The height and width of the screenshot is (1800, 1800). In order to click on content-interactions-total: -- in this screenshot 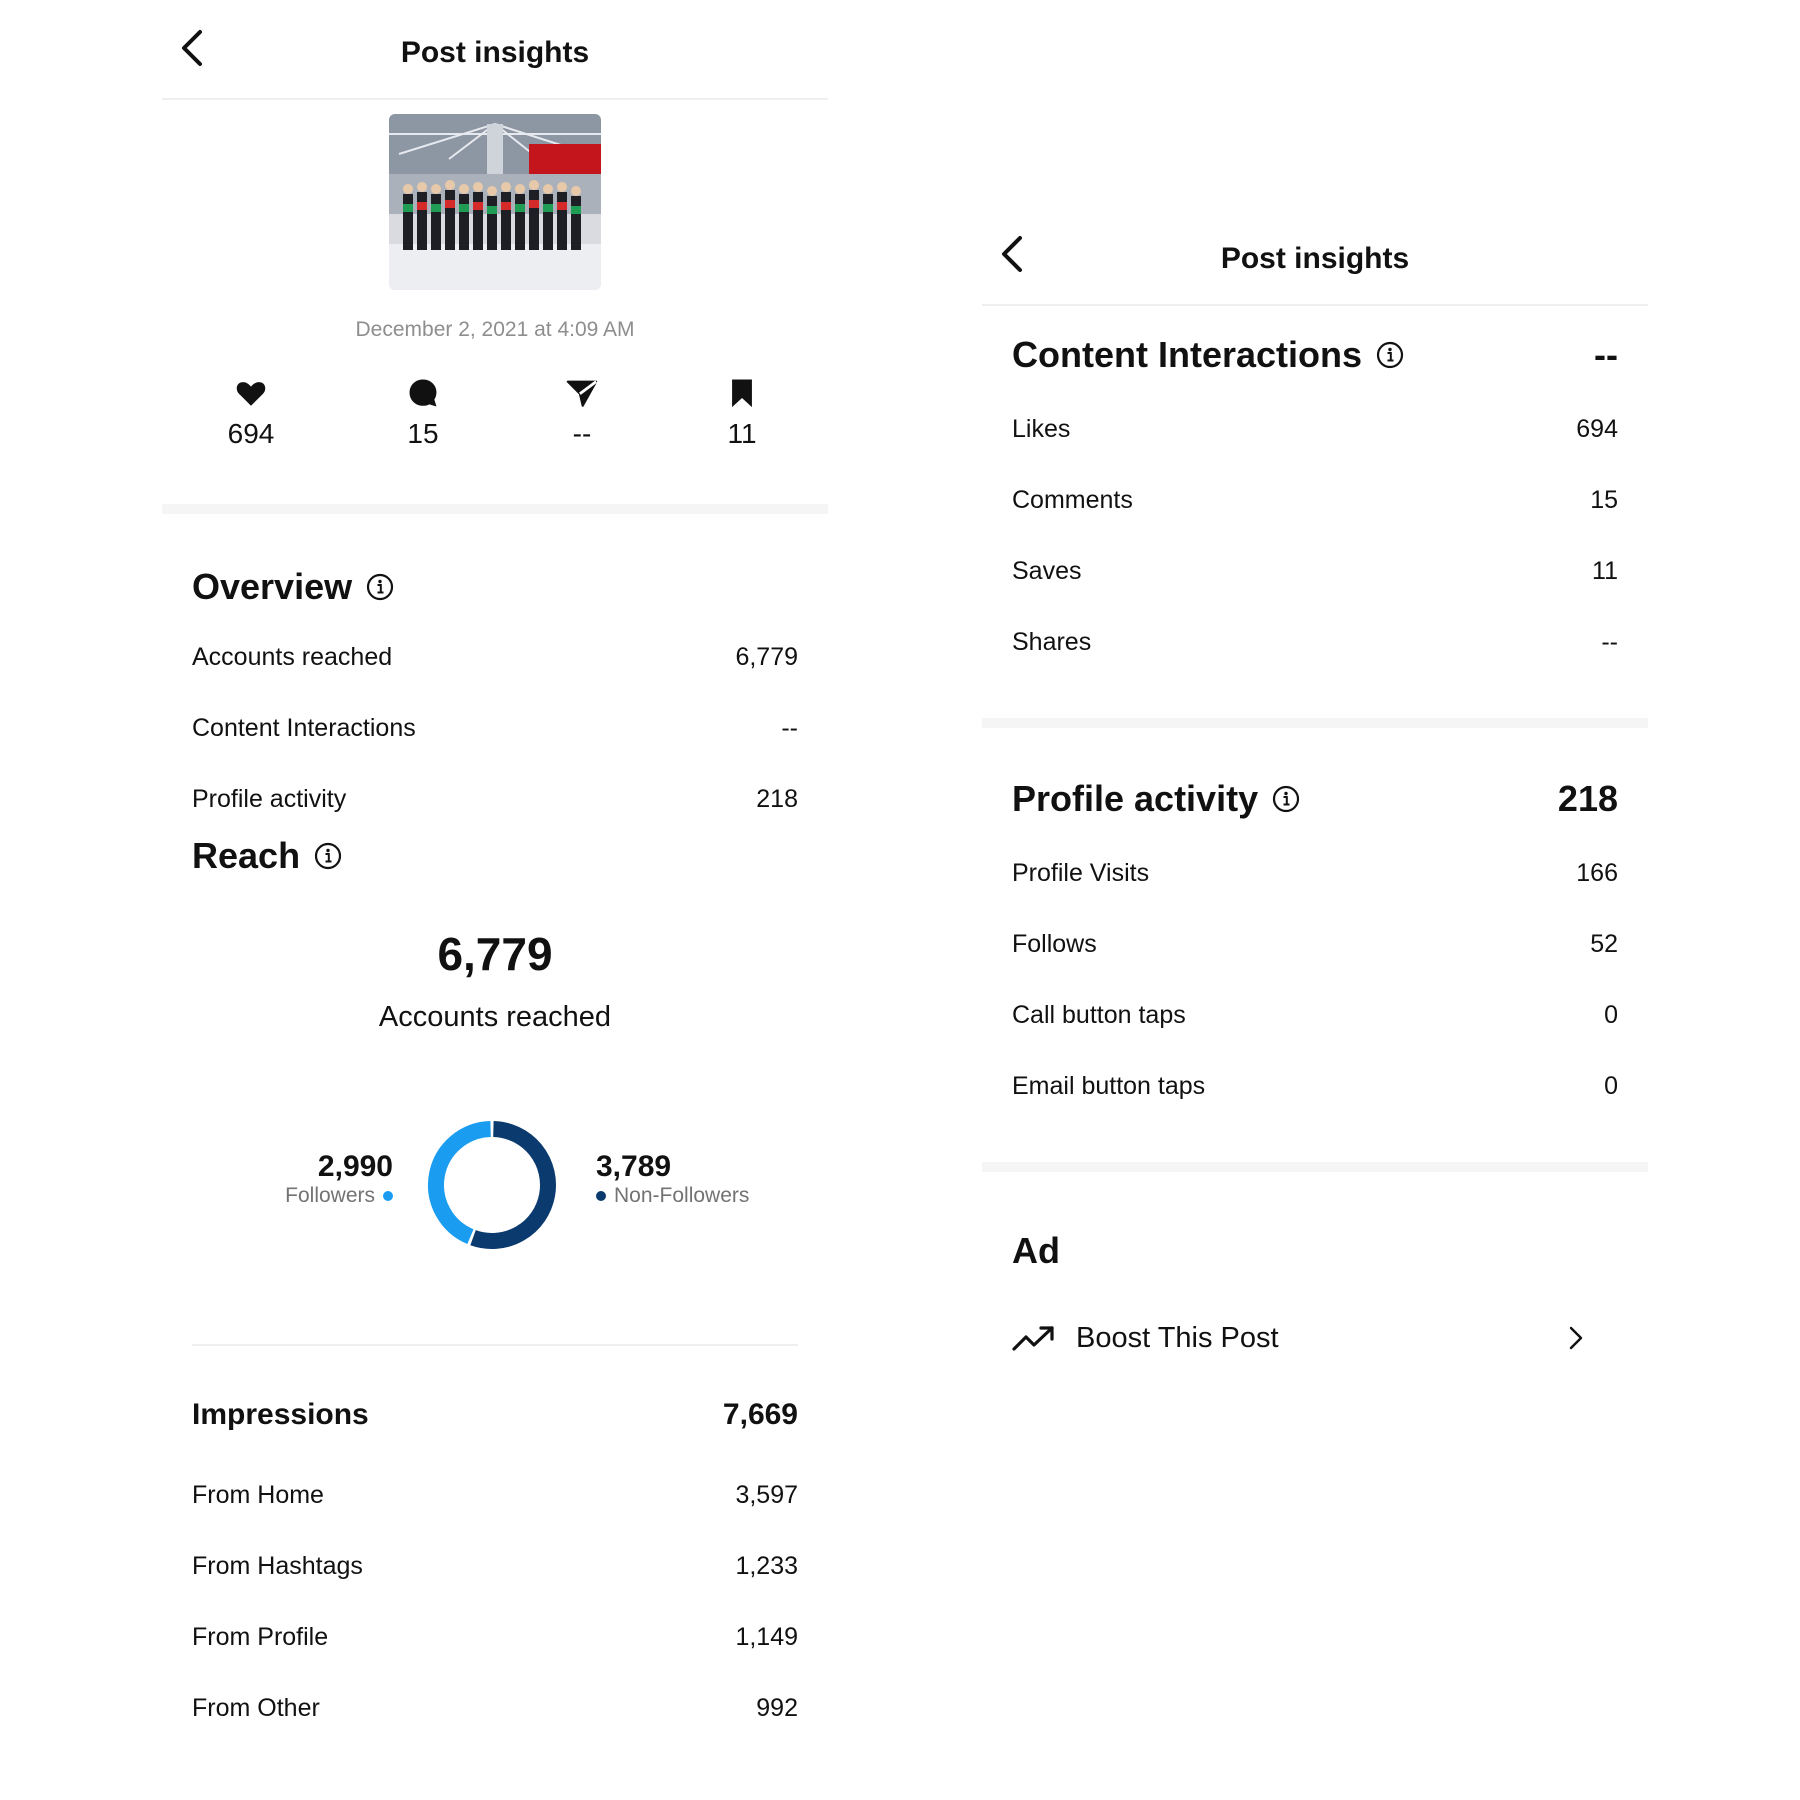, I will do `click(1606, 354)`.